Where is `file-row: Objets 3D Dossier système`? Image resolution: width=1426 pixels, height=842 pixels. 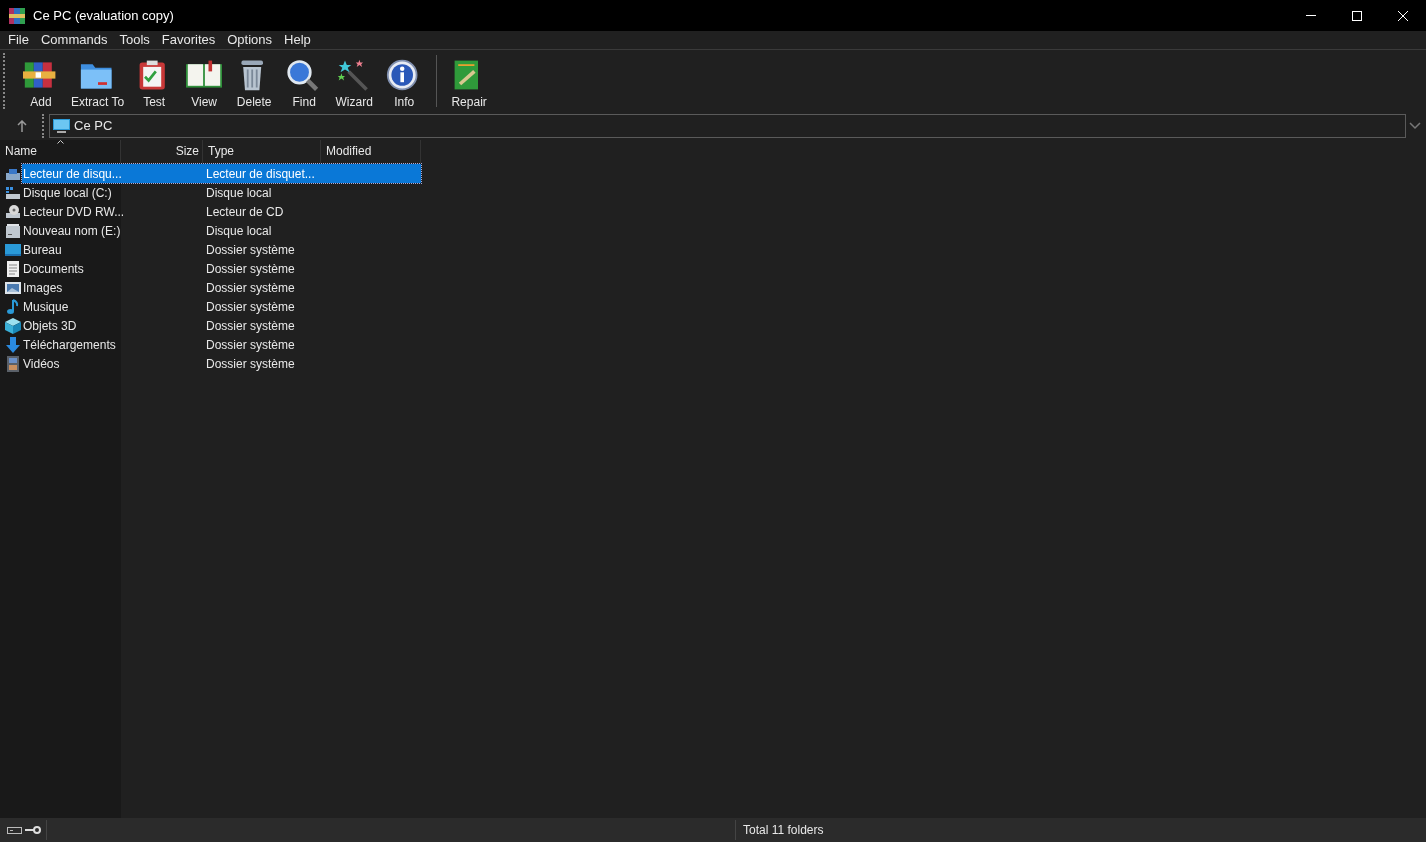
file-row: Objets 3D Dossier système is located at coordinates (221, 325).